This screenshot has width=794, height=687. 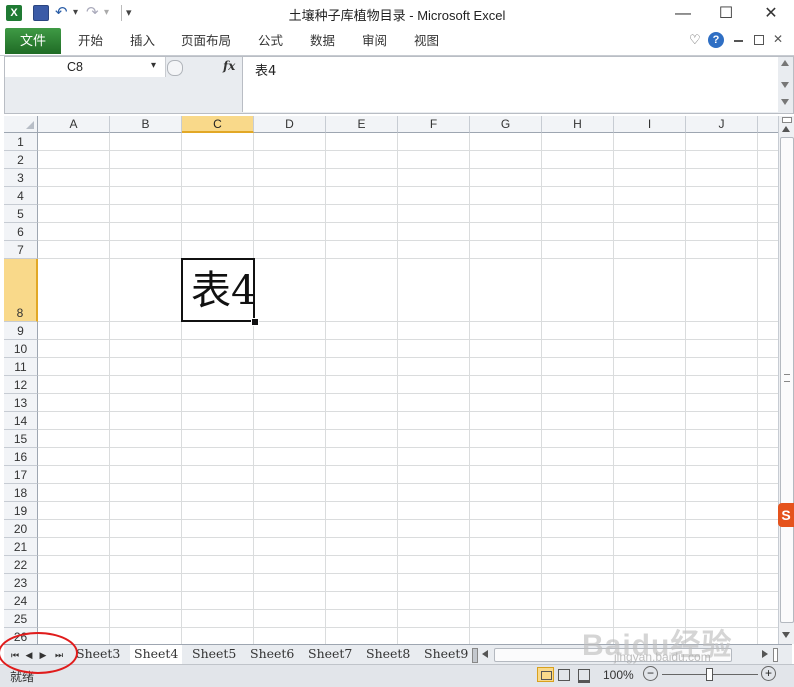 What do you see at coordinates (21, 232) in the screenshot?
I see `row-header-6: 6` at bounding box center [21, 232].